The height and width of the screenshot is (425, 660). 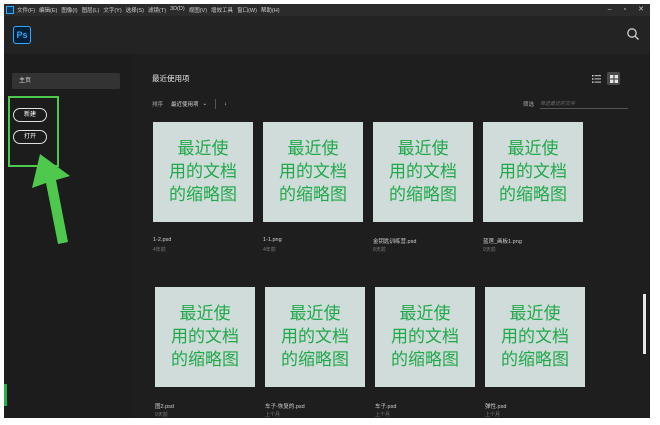 What do you see at coordinates (613, 78) in the screenshot?
I see `grid-view-icon` at bounding box center [613, 78].